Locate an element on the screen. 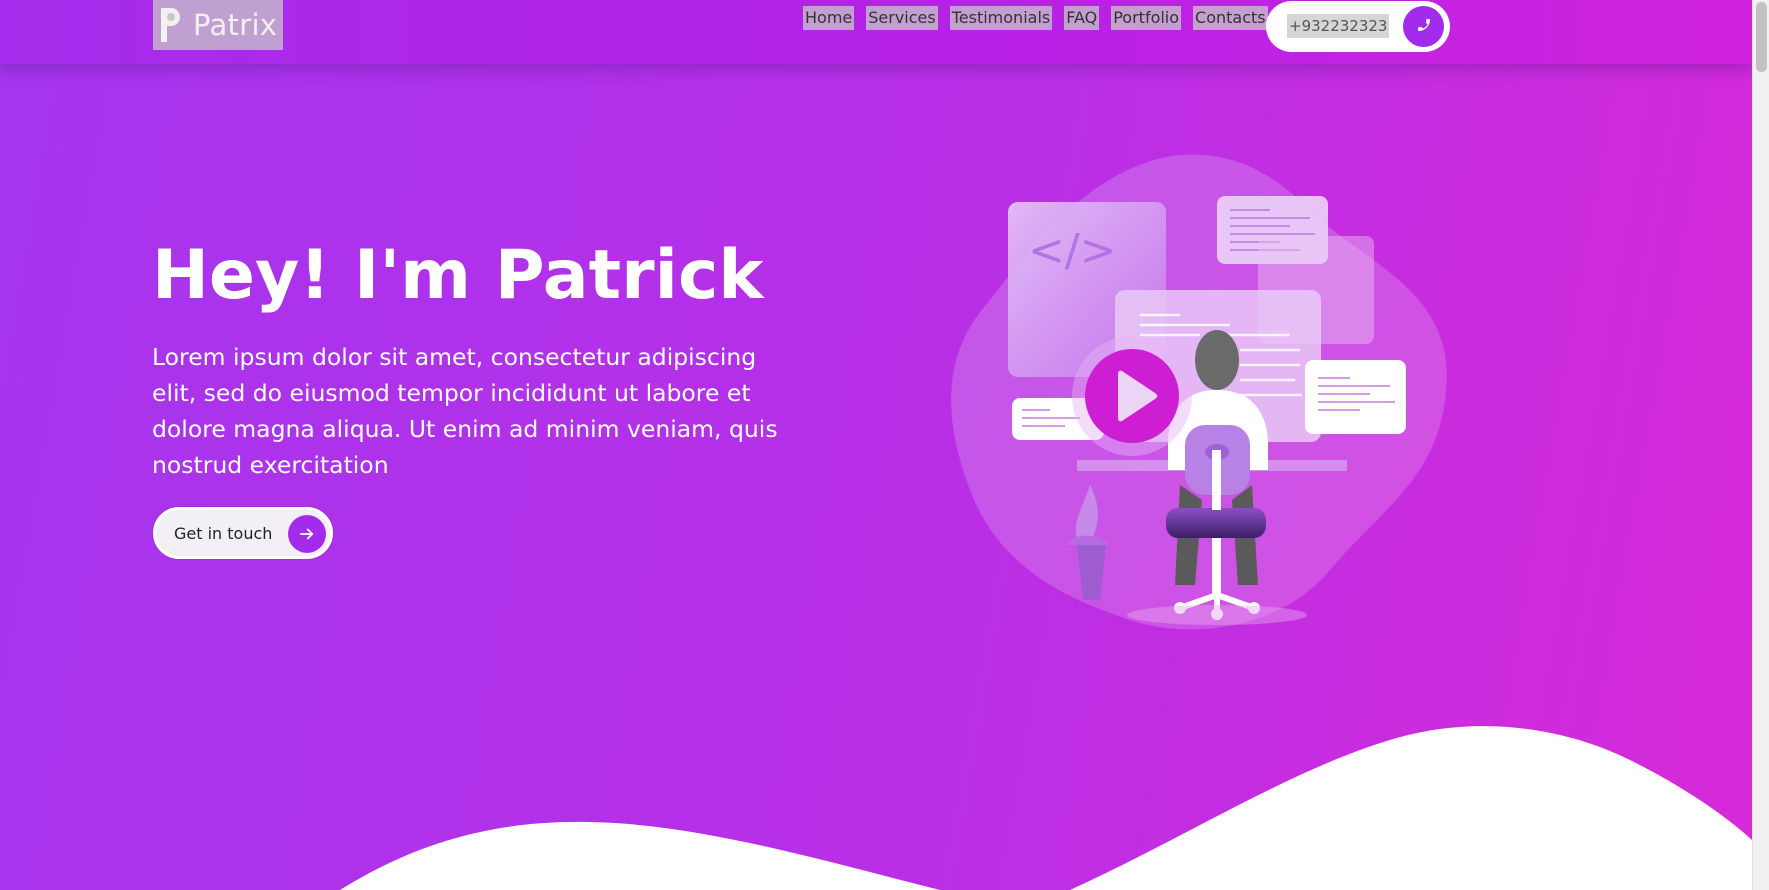 Image resolution: width=1769 pixels, height=890 pixels. nav-link-contacts: Contacts is located at coordinates (1230, 18).